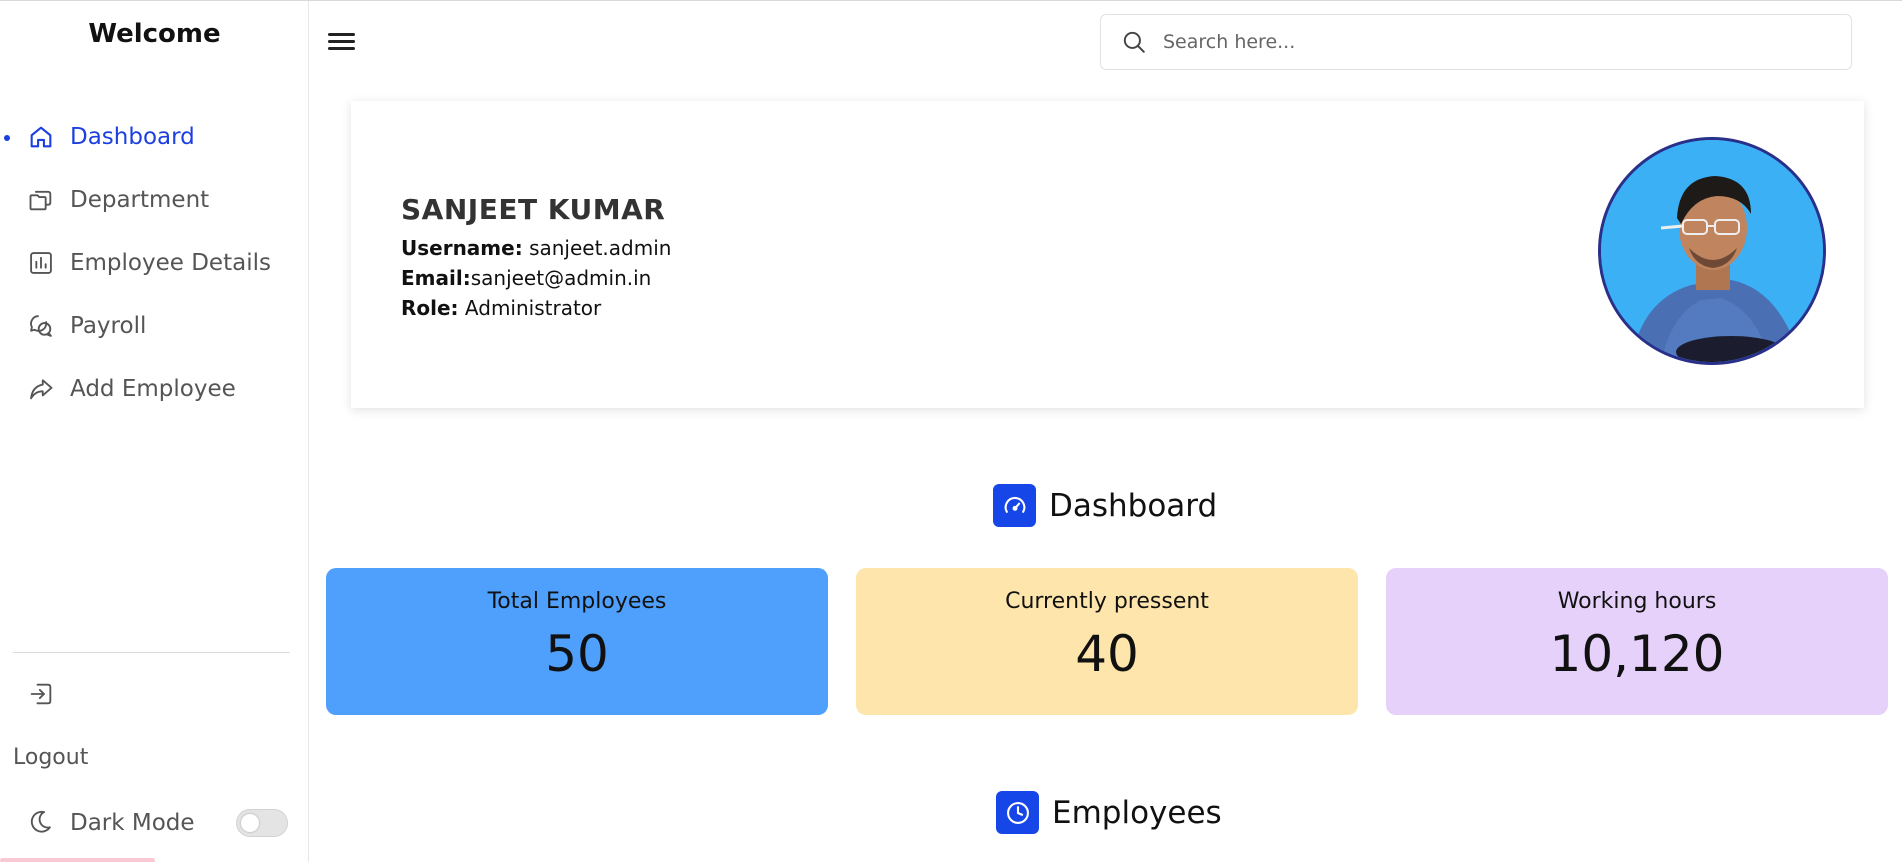 This screenshot has height=862, width=1902. Describe the element at coordinates (561, 278) in the screenshot. I see `email-value: sanjeet@admin.in` at that location.